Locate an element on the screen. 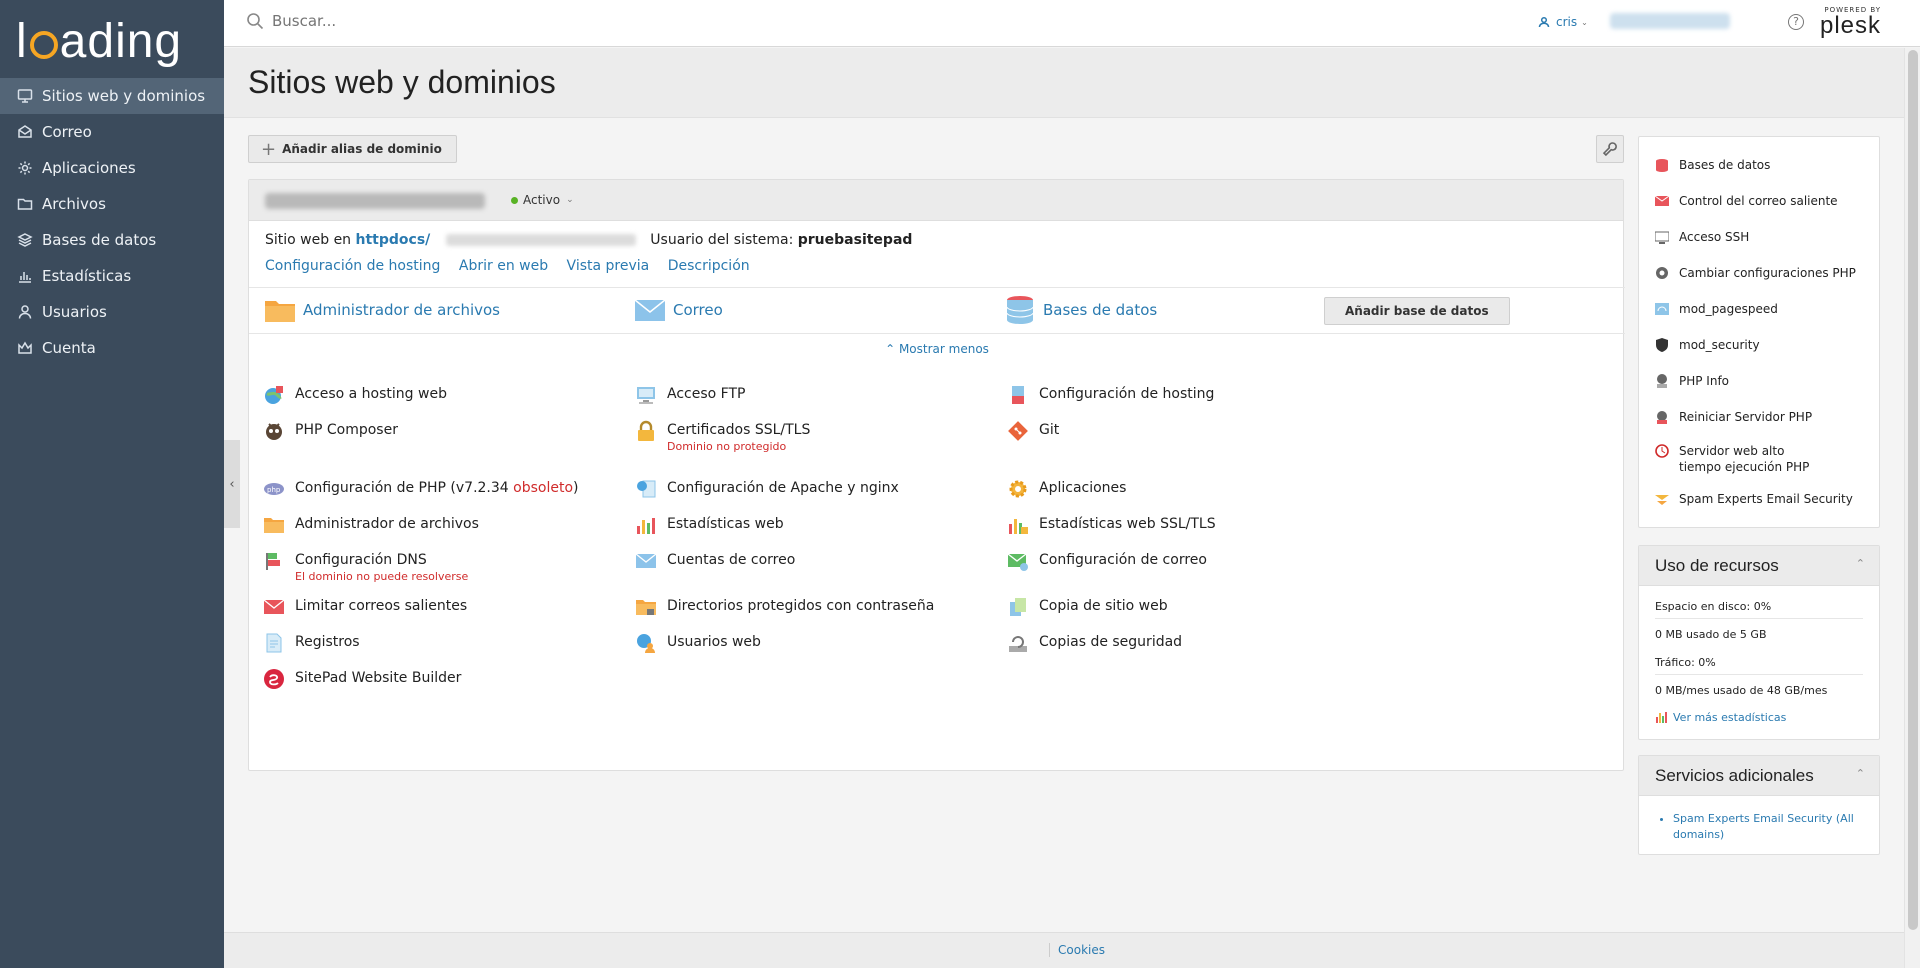 This screenshot has width=1920, height=968. tool-backups: Copias de seguridad is located at coordinates (1094, 643).